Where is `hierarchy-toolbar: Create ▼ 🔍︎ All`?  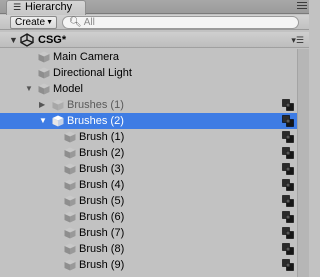
hierarchy-toolbar: Create ▼ 🔍︎ All is located at coordinates (154, 22).